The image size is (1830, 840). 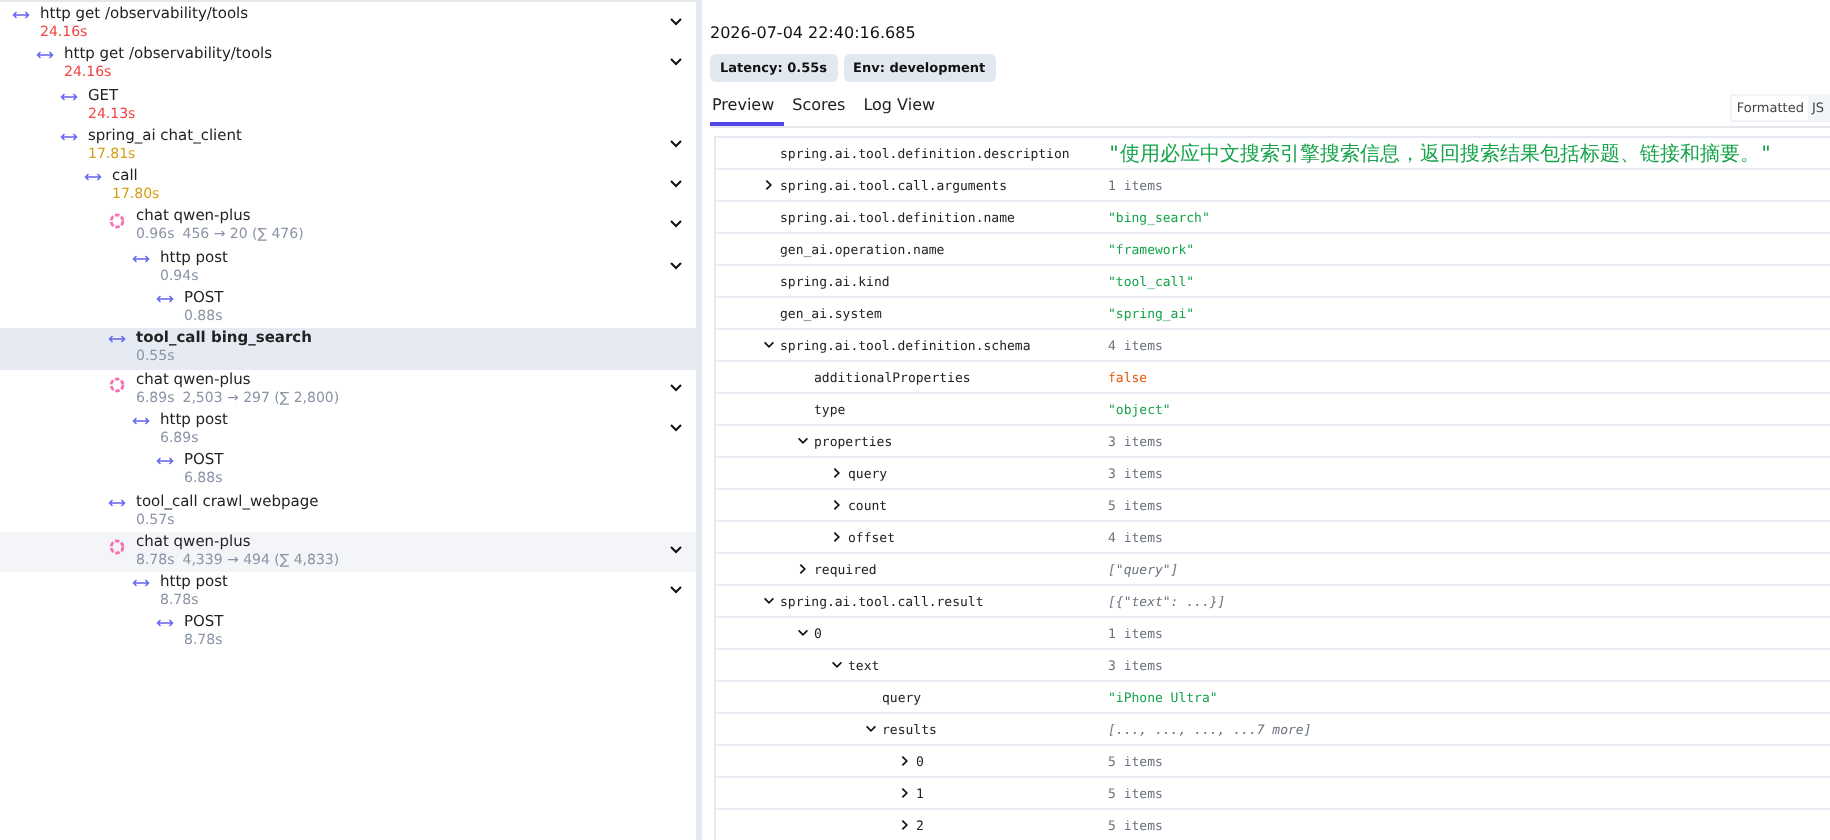 What do you see at coordinates (747, 108) in the screenshot?
I see `tab: Preview` at bounding box center [747, 108].